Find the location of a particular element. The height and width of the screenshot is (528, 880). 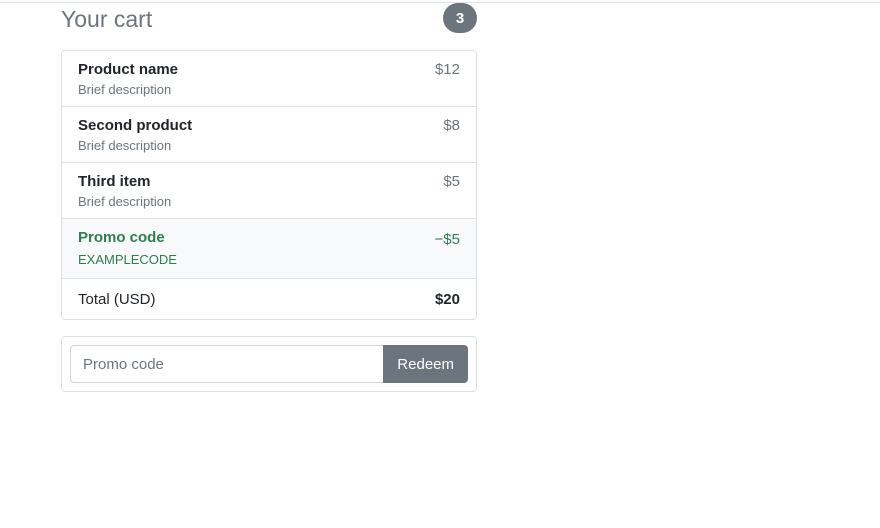

promo-code-input is located at coordinates (227, 364).